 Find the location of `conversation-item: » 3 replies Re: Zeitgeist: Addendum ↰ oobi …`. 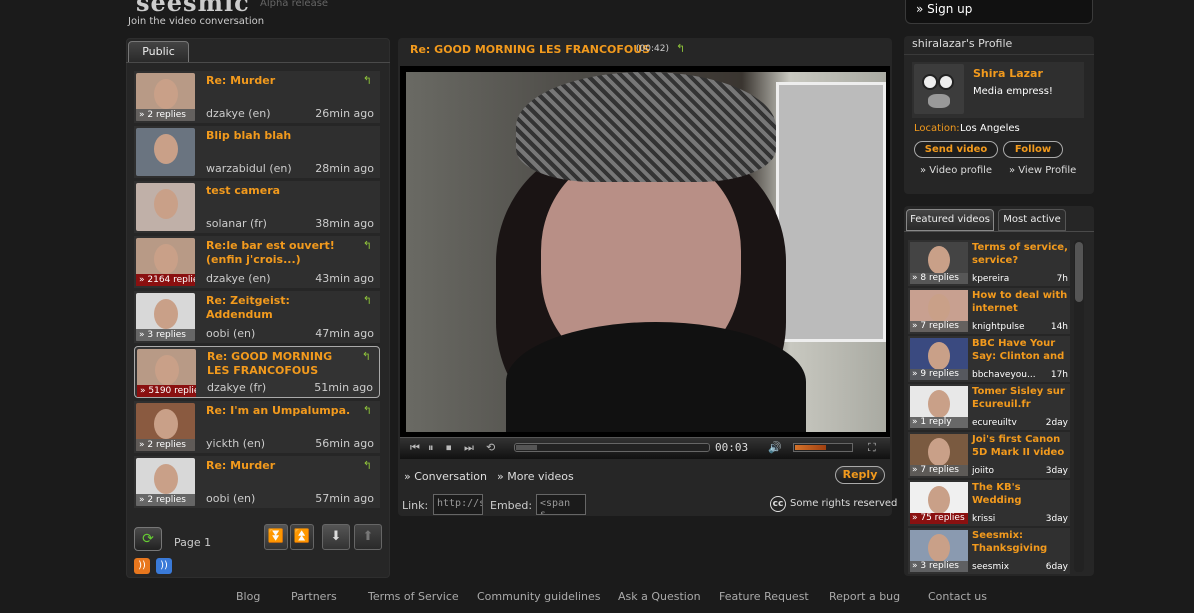

conversation-item: » 3 replies Re: Zeitgeist: Addendum ↰ oobi … is located at coordinates (257, 317).